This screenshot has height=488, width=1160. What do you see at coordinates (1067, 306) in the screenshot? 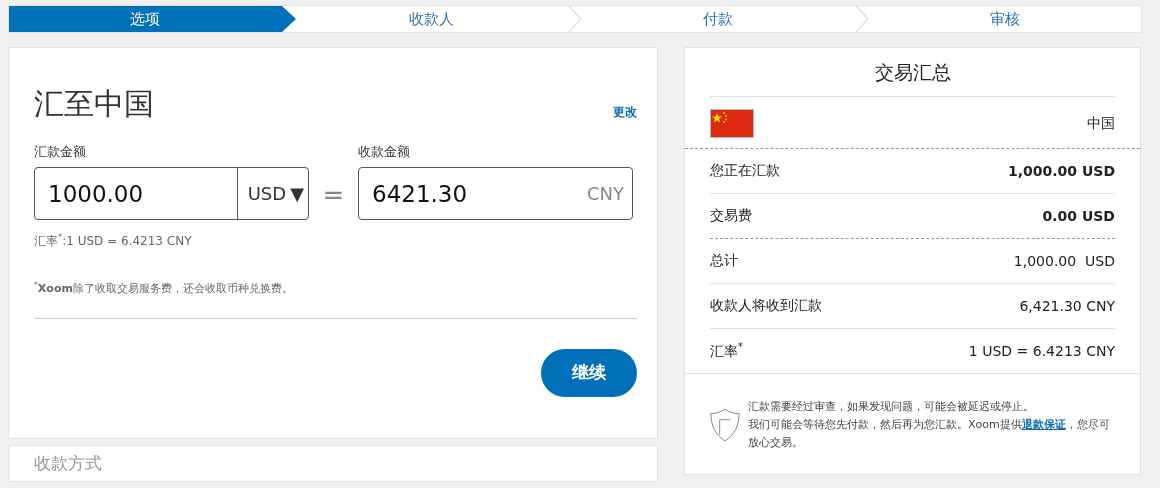
I see `summary-value: 6,421.30 CNY` at bounding box center [1067, 306].